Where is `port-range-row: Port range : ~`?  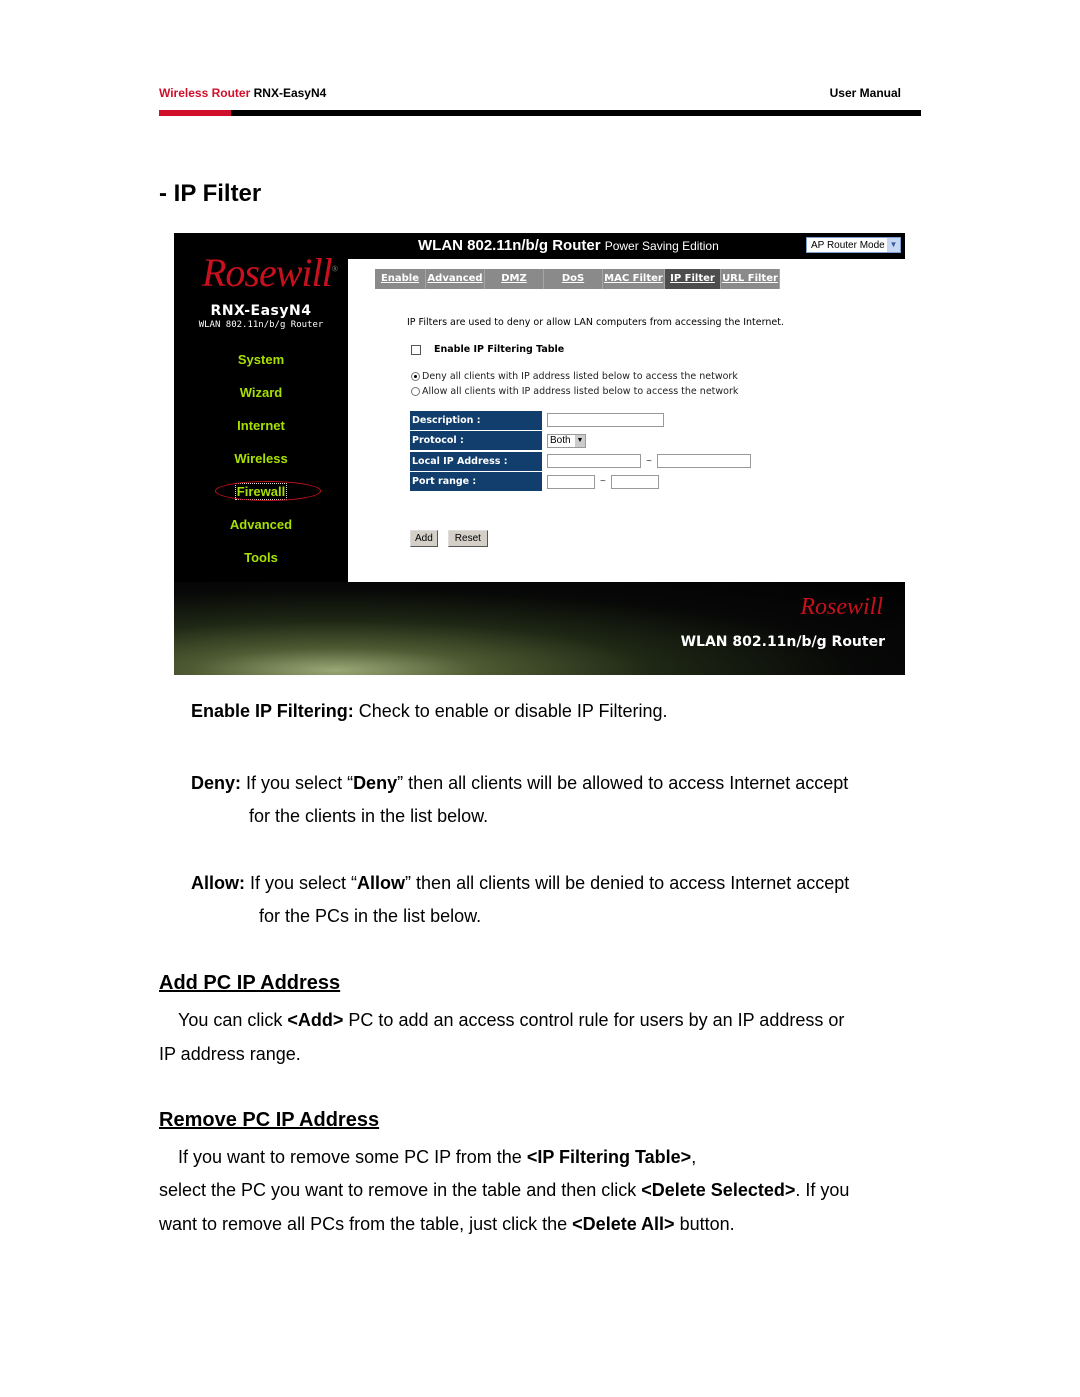 port-range-row: Port range : ~ is located at coordinates (580, 482).